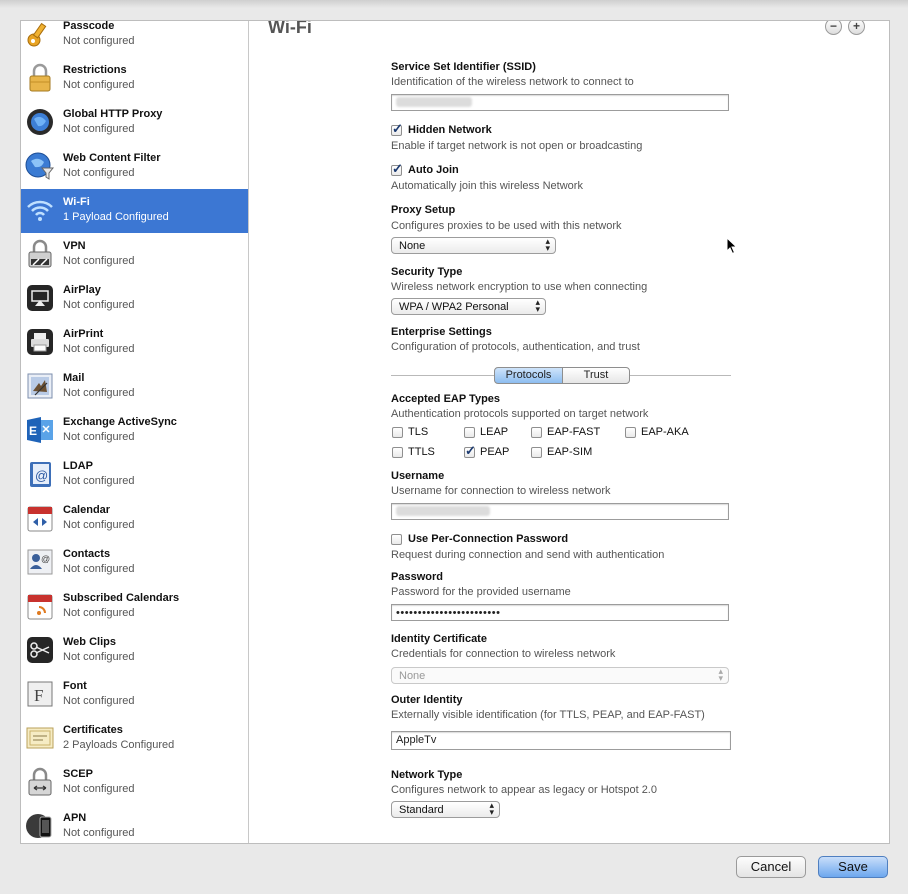 This screenshot has height=894, width=908. I want to click on sidebar-item-vpn: VPN Not configured, so click(134, 255).